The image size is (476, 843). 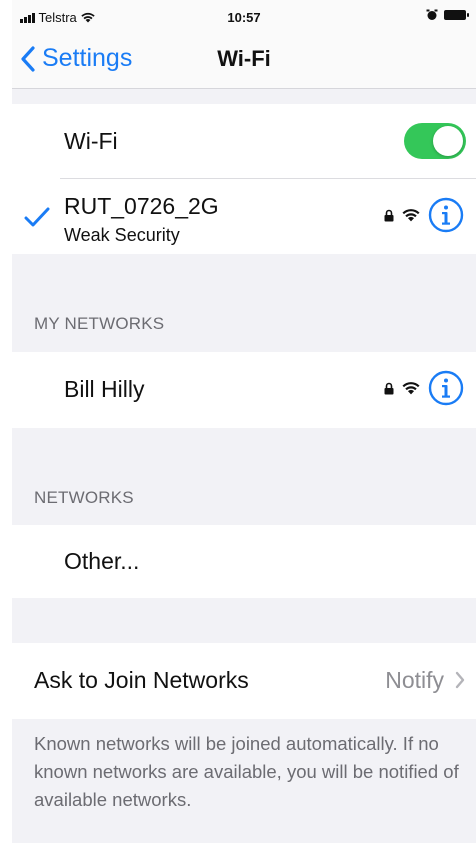 What do you see at coordinates (99, 323) in the screenshot?
I see `my-networks-header: MY NETWORKS` at bounding box center [99, 323].